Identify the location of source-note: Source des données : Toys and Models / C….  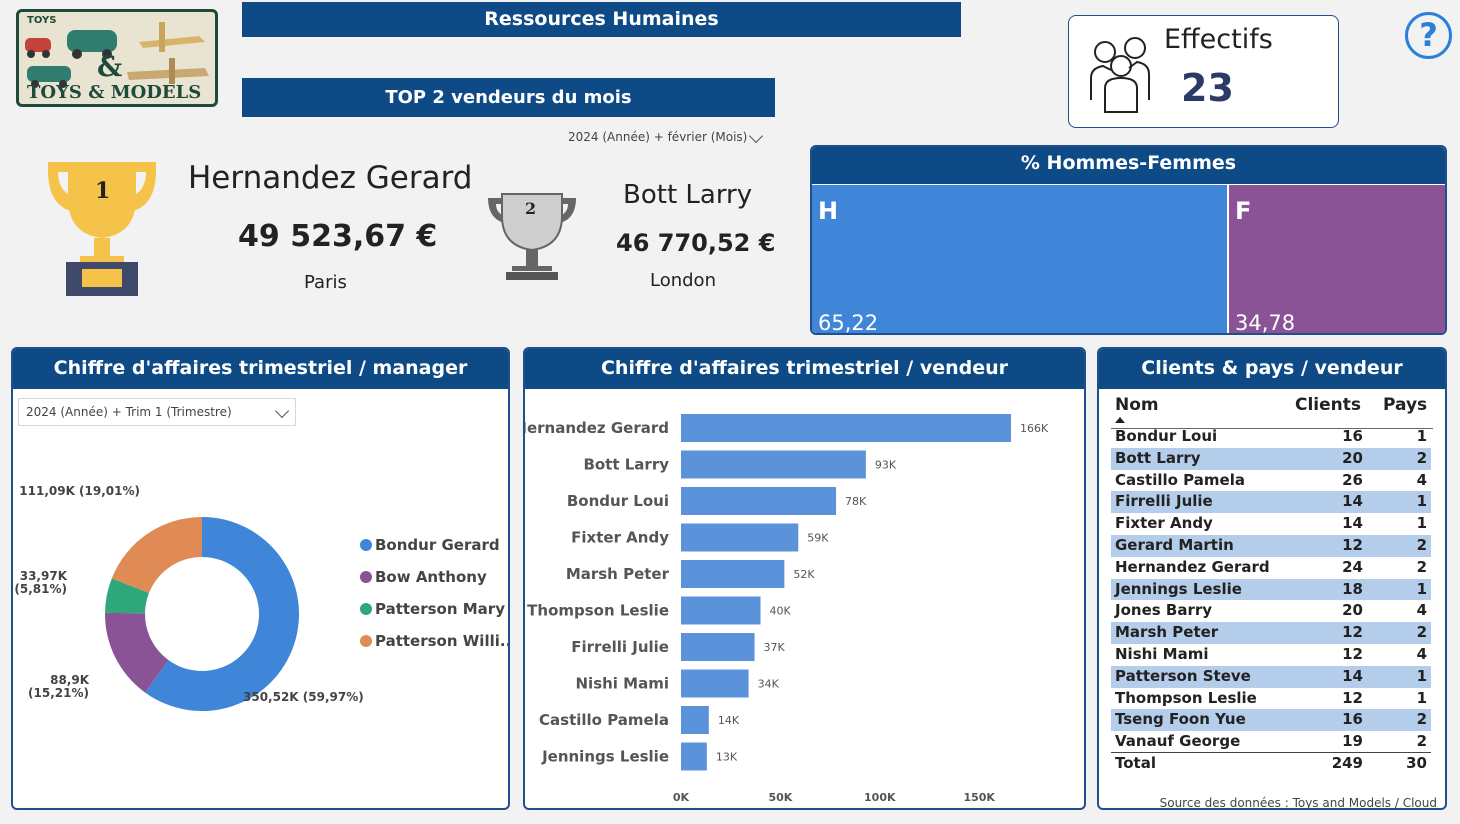
(1298, 803).